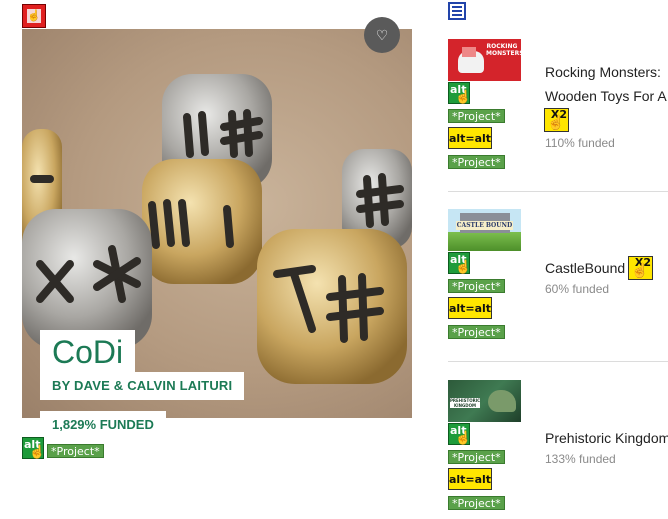 The height and width of the screenshot is (519, 668). Describe the element at coordinates (484, 230) in the screenshot. I see `thumbnail-castlebound: CASTLE BOUND` at that location.